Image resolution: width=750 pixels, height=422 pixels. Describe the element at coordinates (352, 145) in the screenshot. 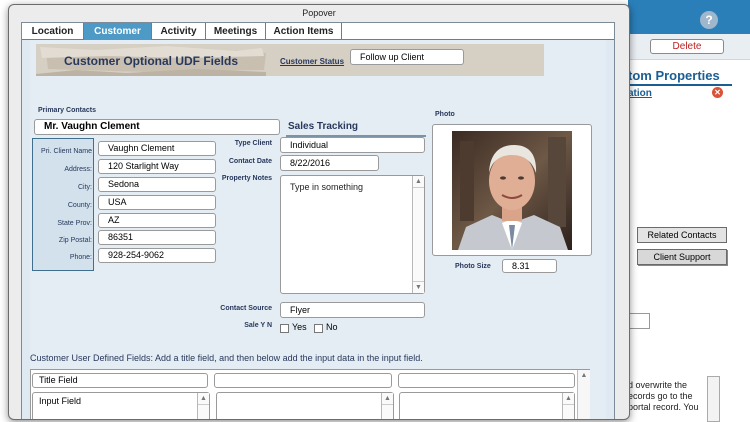

I see `type-client-field: Individual` at that location.